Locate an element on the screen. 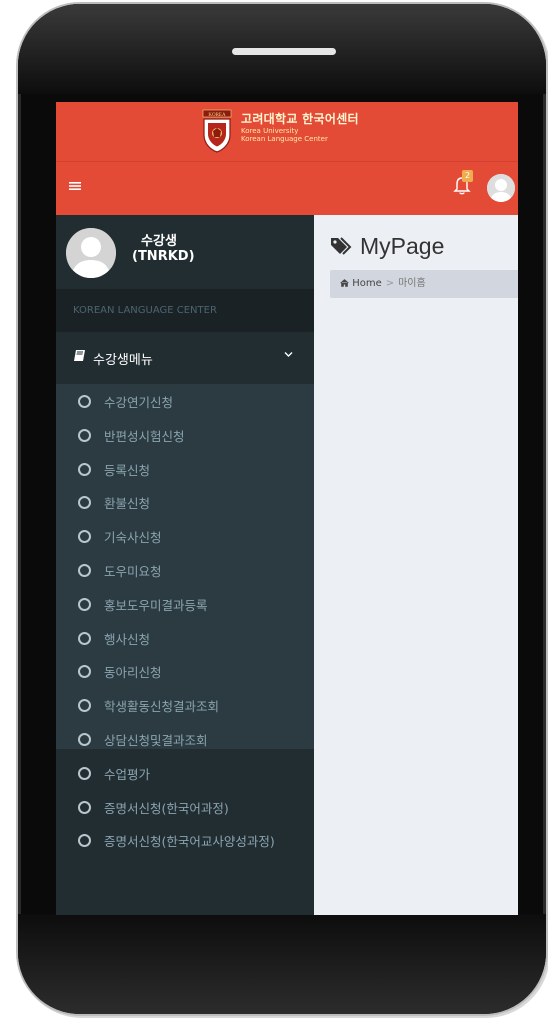 This screenshot has height=1019, width=548. user-name-text: 수강생 is located at coordinates (159, 241).